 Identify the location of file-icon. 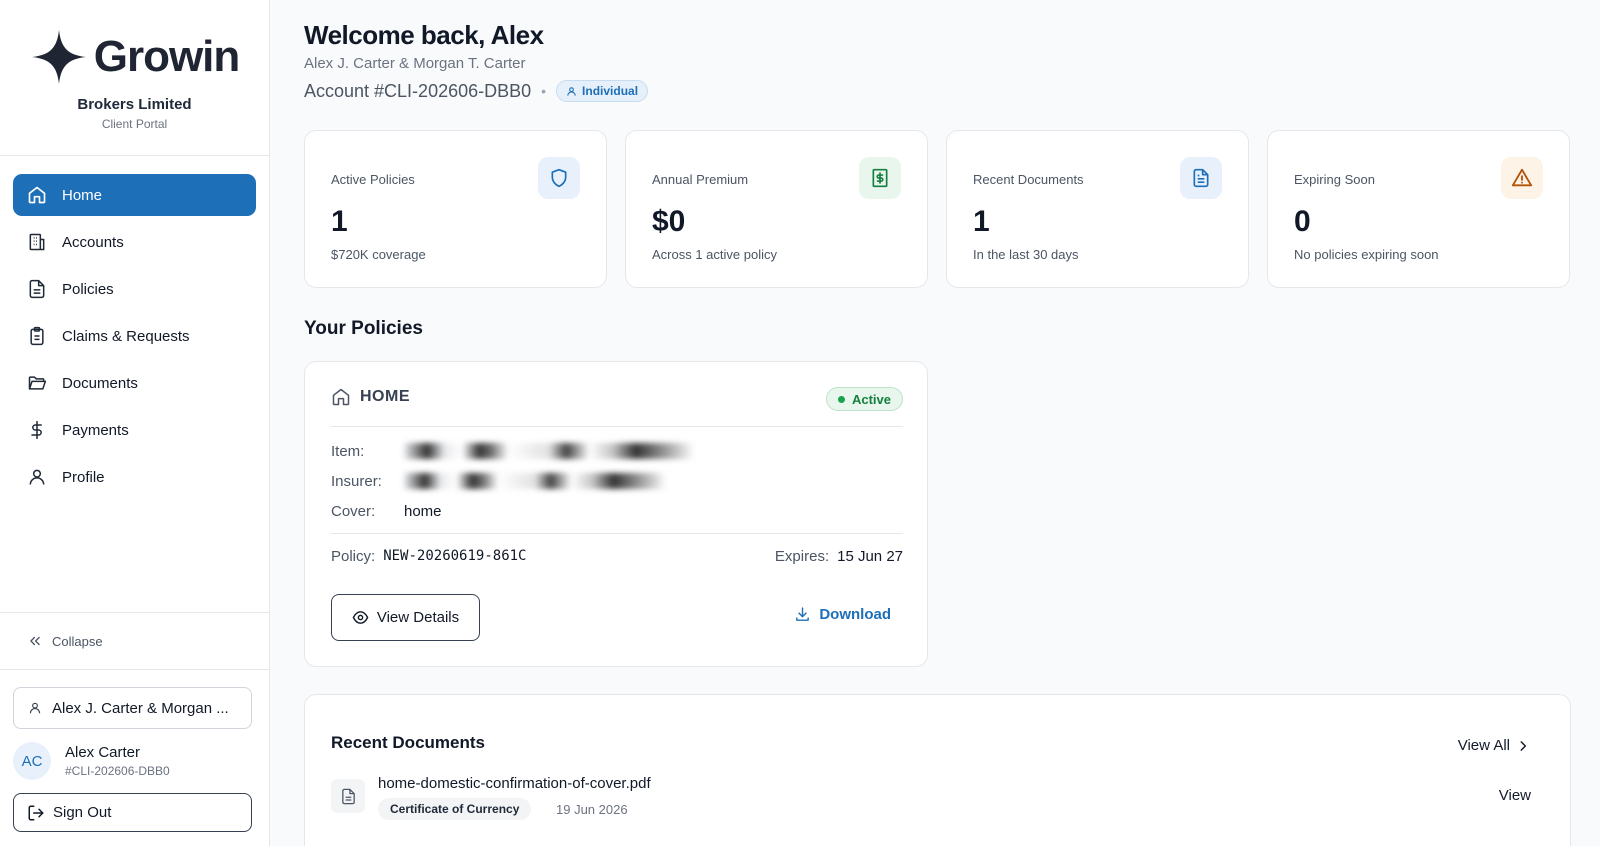
(348, 796).